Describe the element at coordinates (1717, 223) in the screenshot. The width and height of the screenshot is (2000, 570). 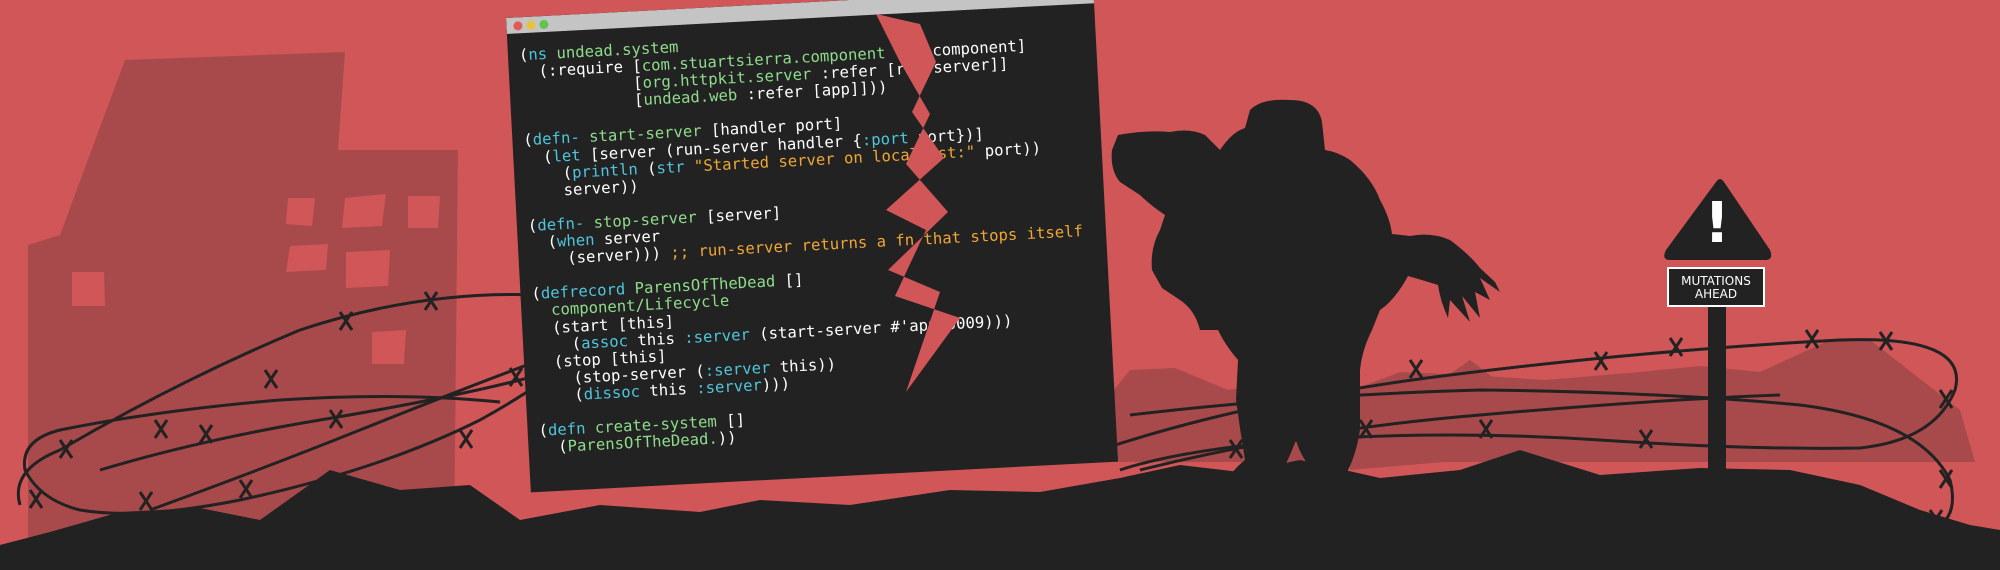
I see `exclamation-icon: !` at that location.